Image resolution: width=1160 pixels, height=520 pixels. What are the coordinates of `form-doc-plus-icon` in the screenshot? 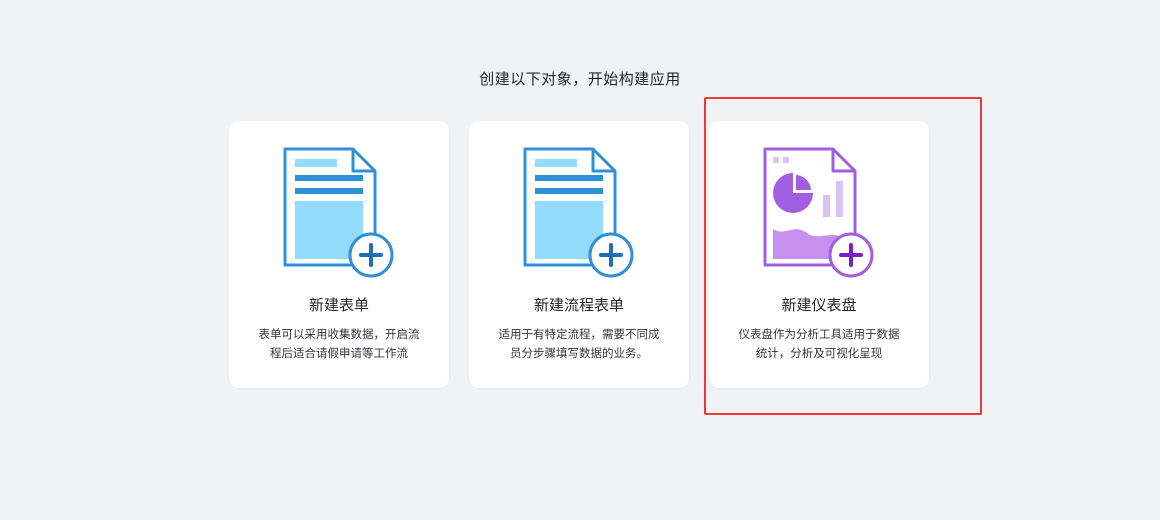 It's located at (338, 212).